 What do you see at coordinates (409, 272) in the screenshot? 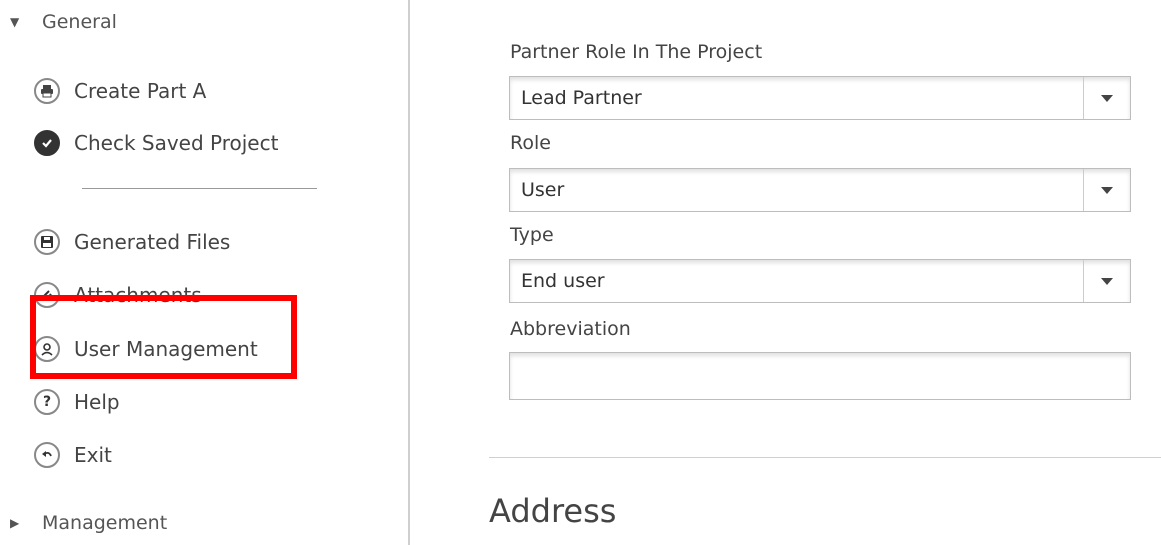
I see `panel-divider` at bounding box center [409, 272].